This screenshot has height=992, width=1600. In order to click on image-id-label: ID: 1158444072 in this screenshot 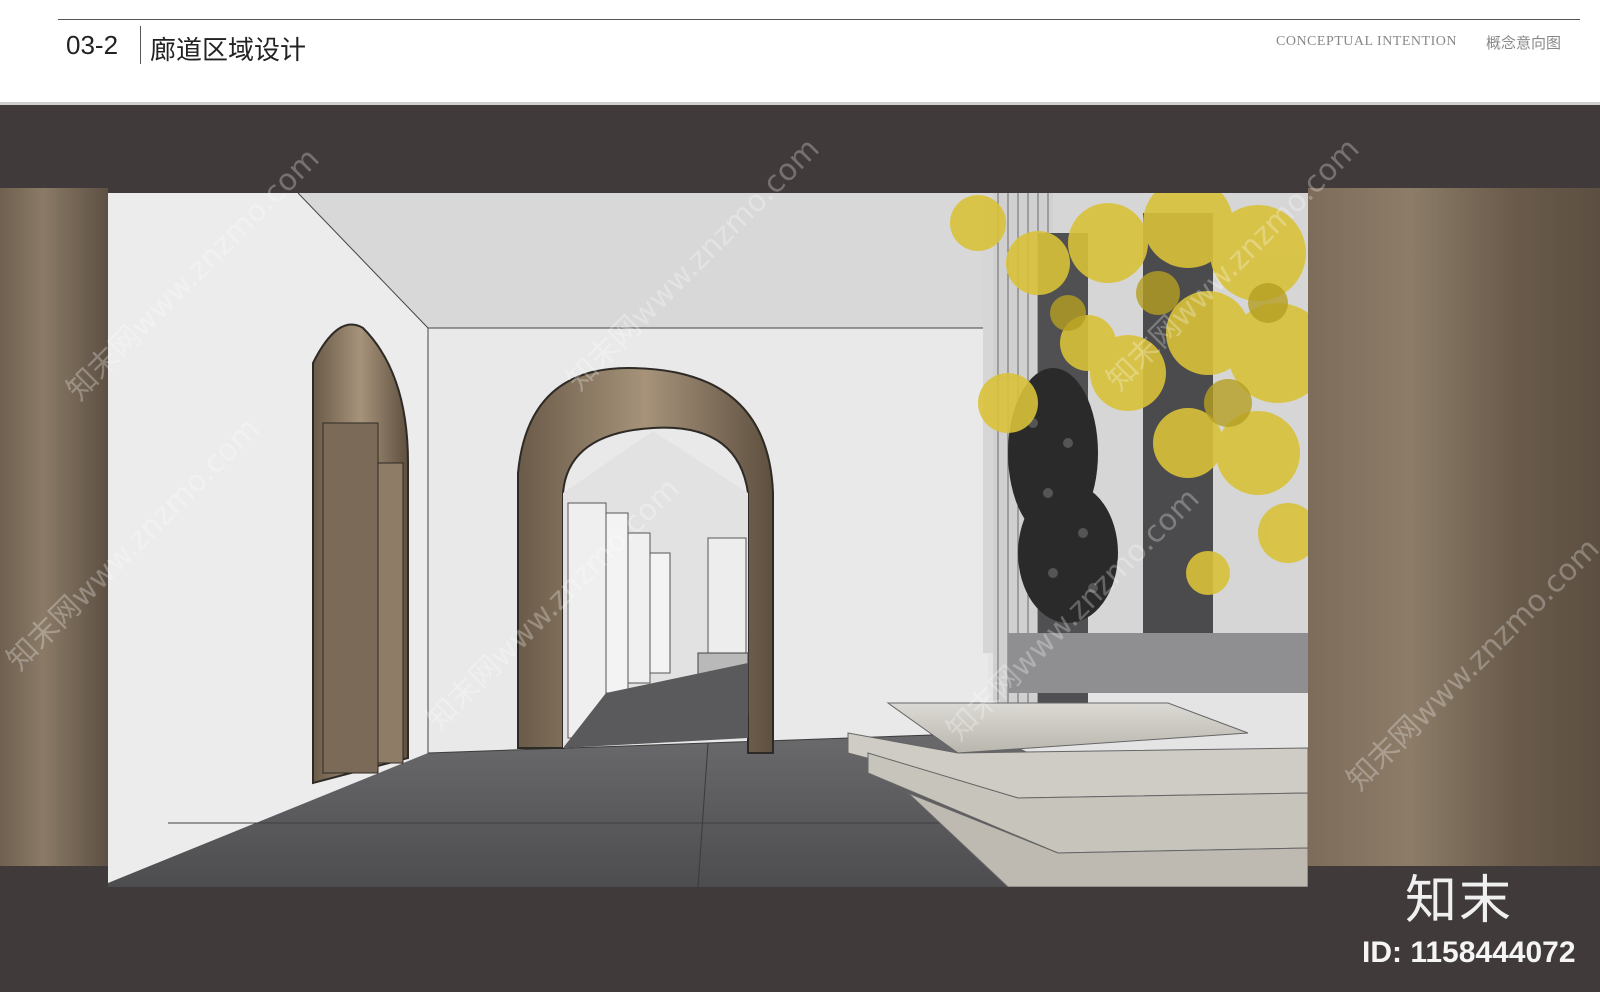, I will do `click(1469, 952)`.